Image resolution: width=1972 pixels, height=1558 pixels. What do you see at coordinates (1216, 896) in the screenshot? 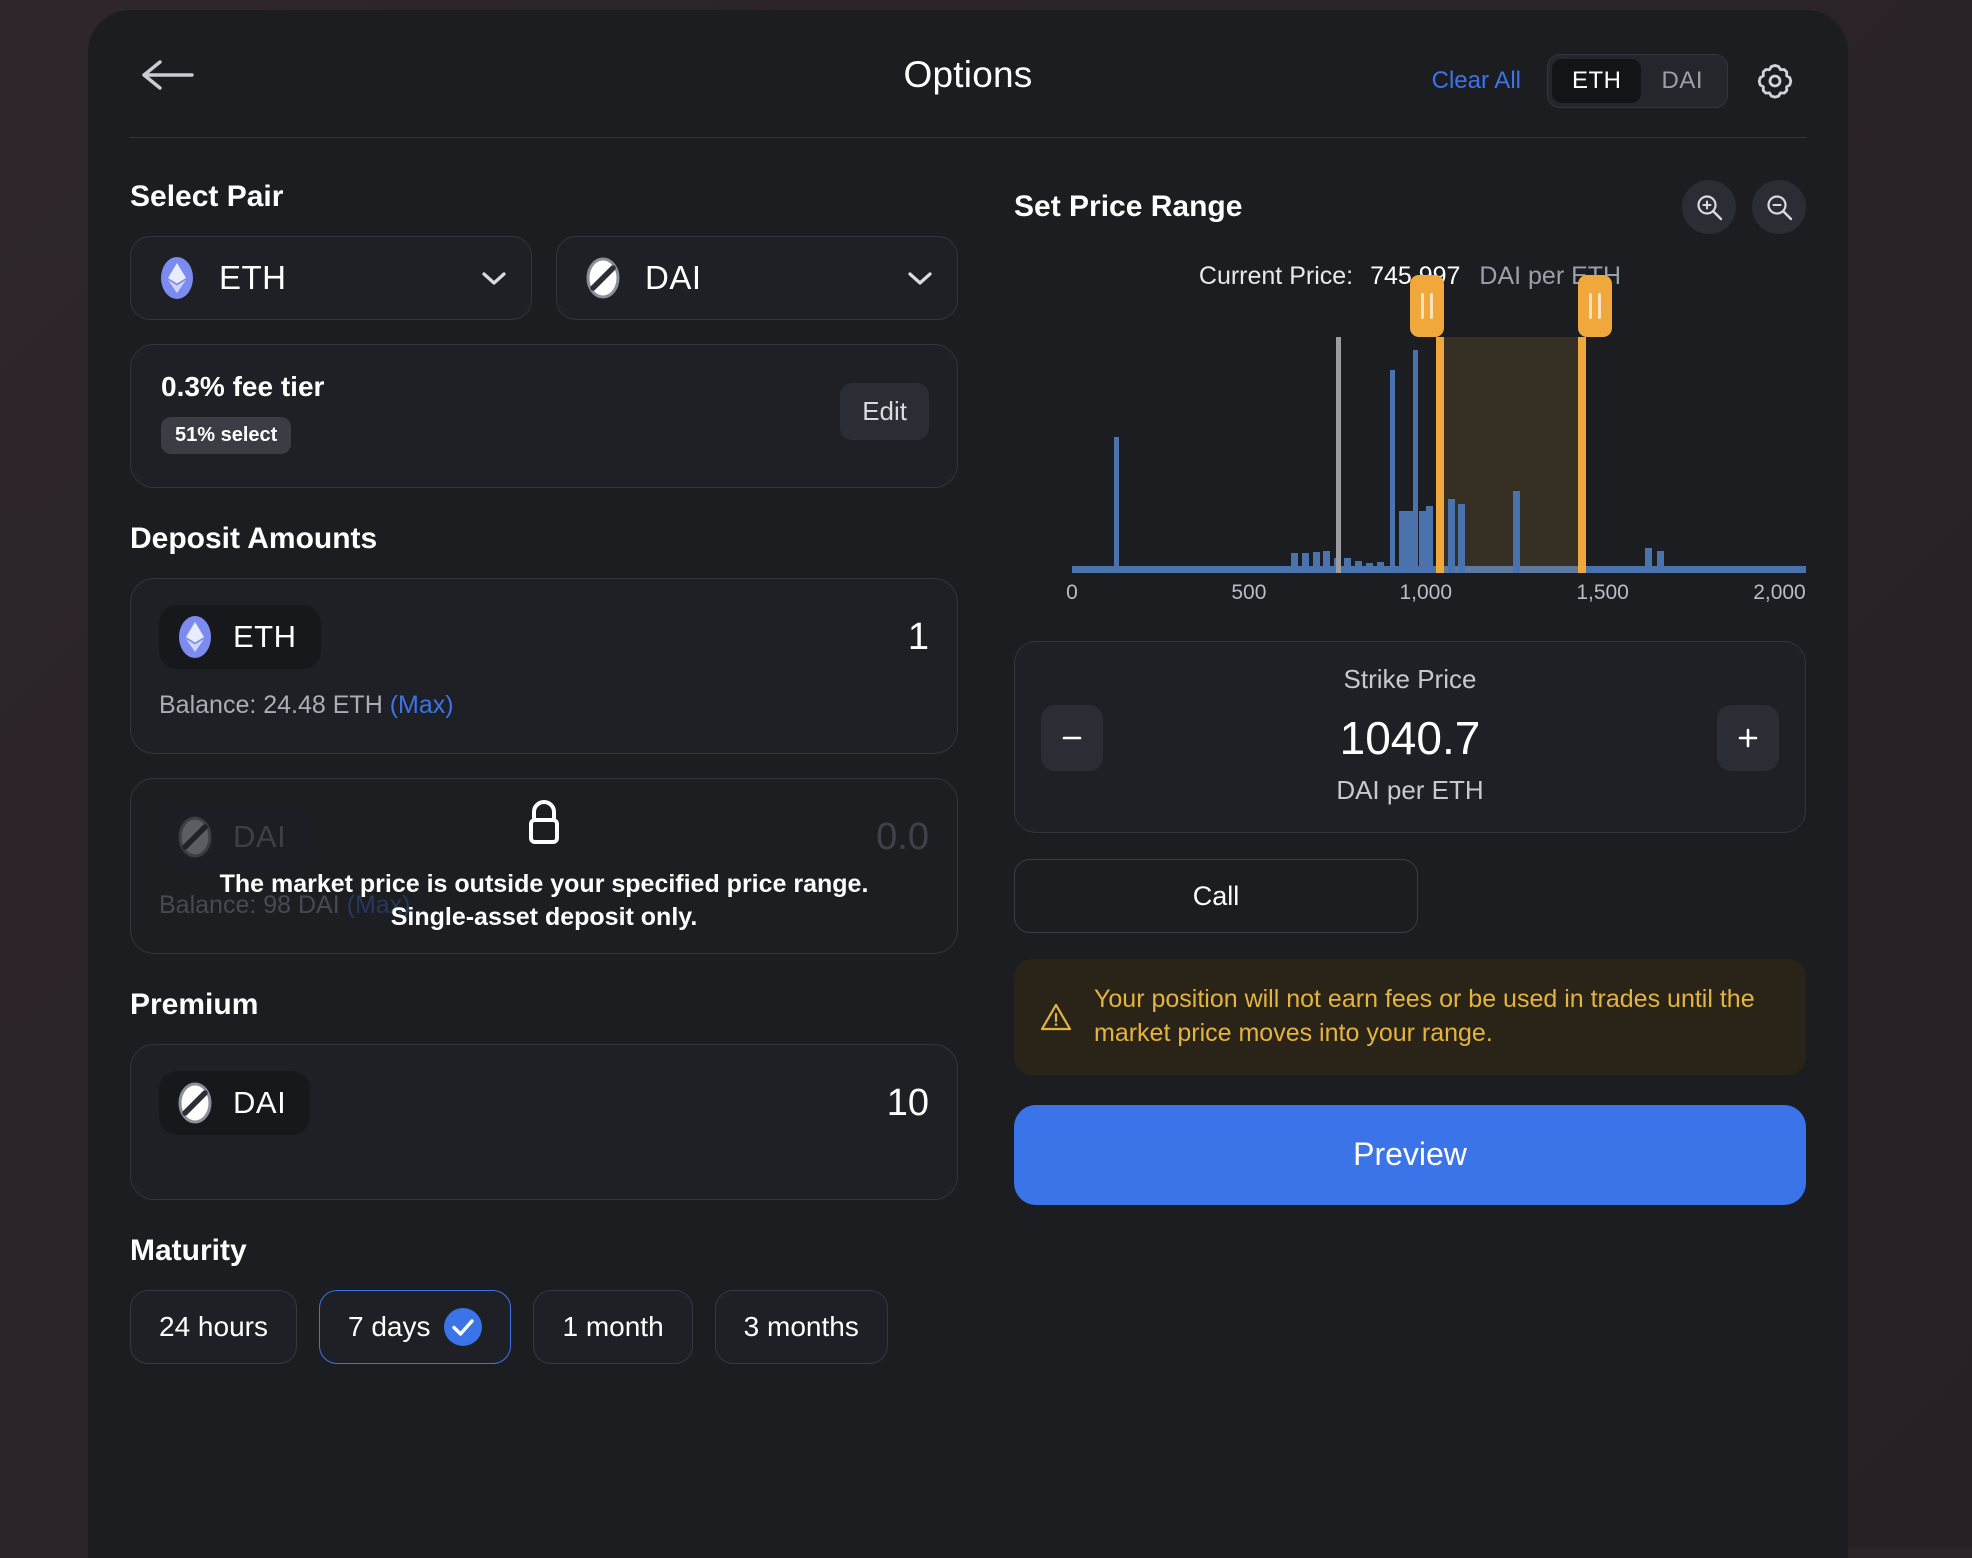
I see `call-option-button: Call` at bounding box center [1216, 896].